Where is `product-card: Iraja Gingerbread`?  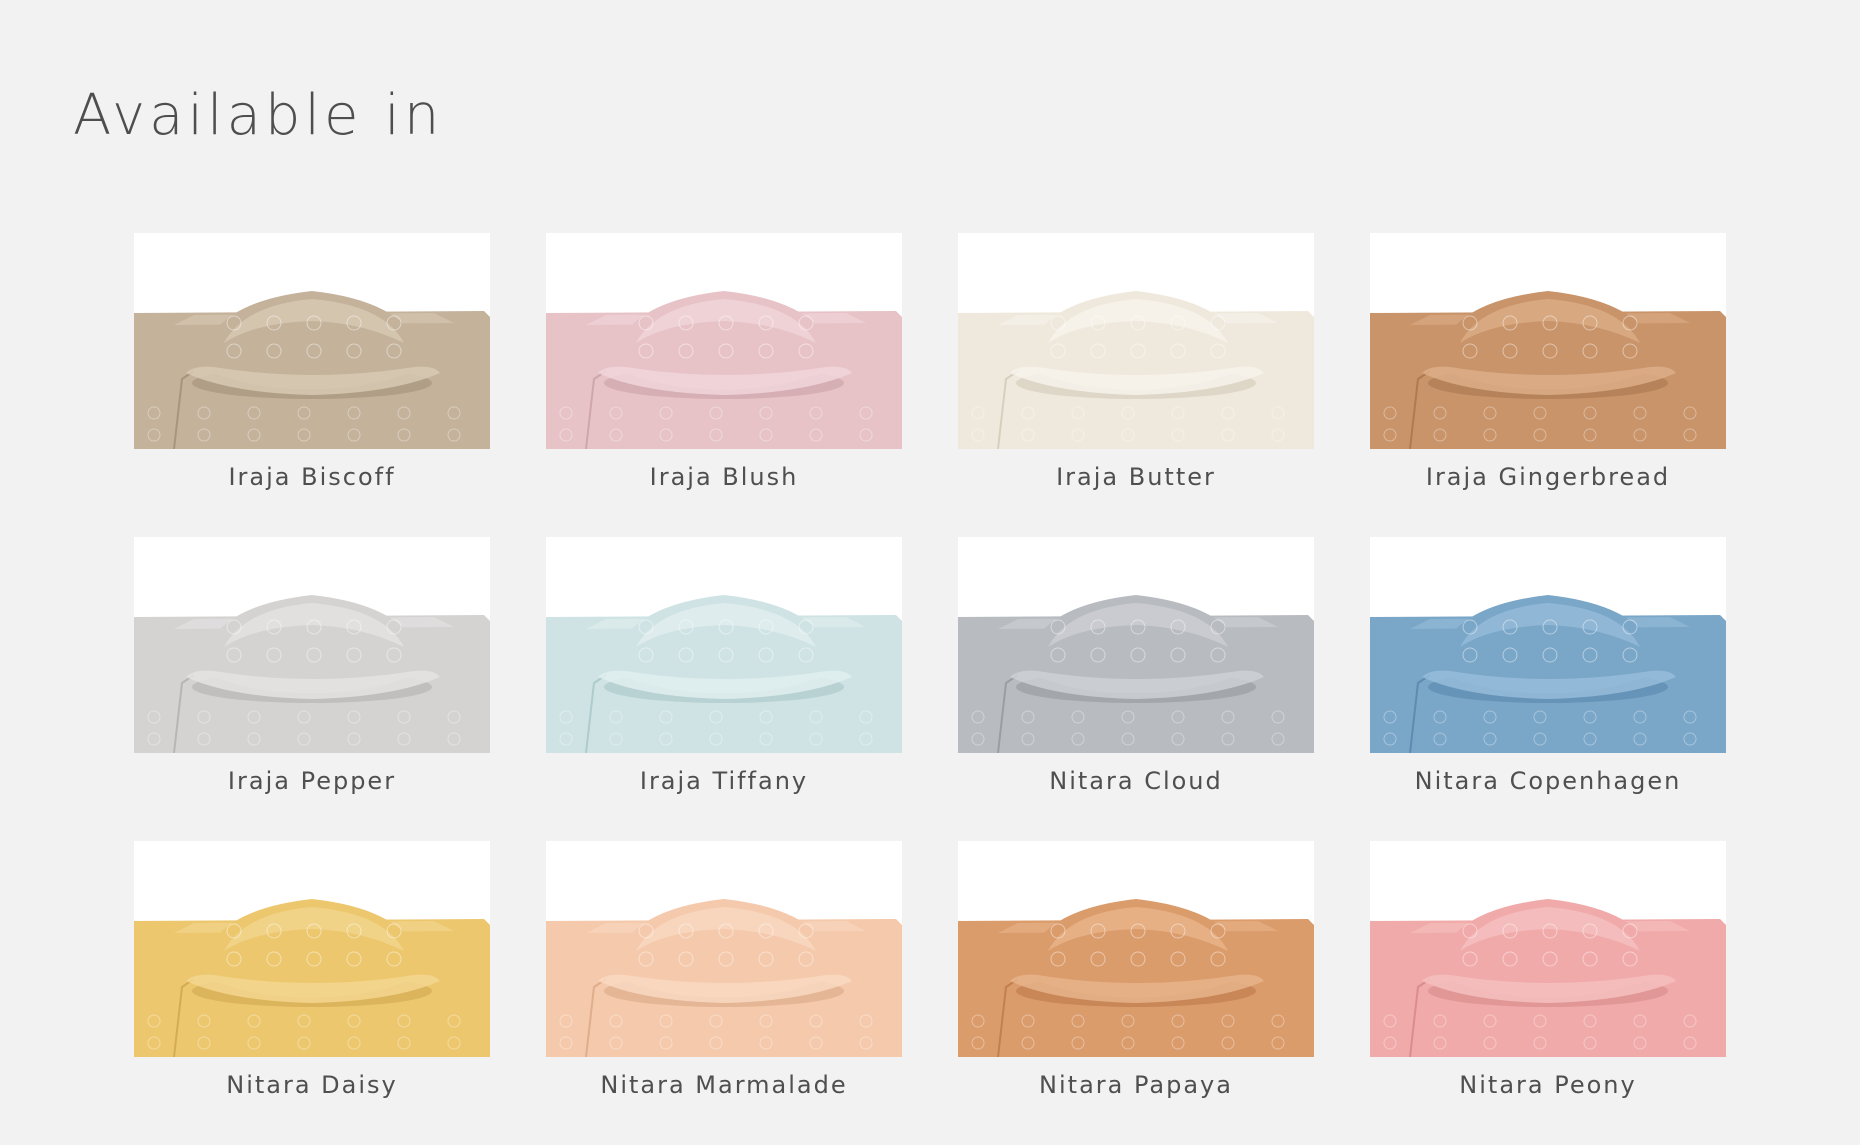
product-card: Iraja Gingerbread is located at coordinates (1548, 385).